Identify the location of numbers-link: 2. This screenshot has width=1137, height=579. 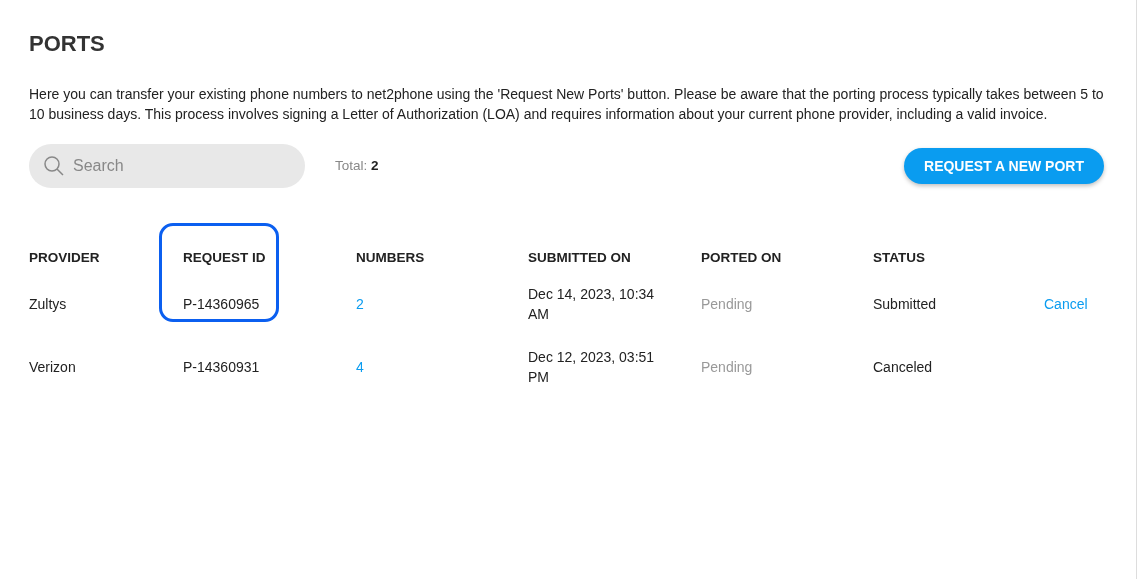
(360, 304).